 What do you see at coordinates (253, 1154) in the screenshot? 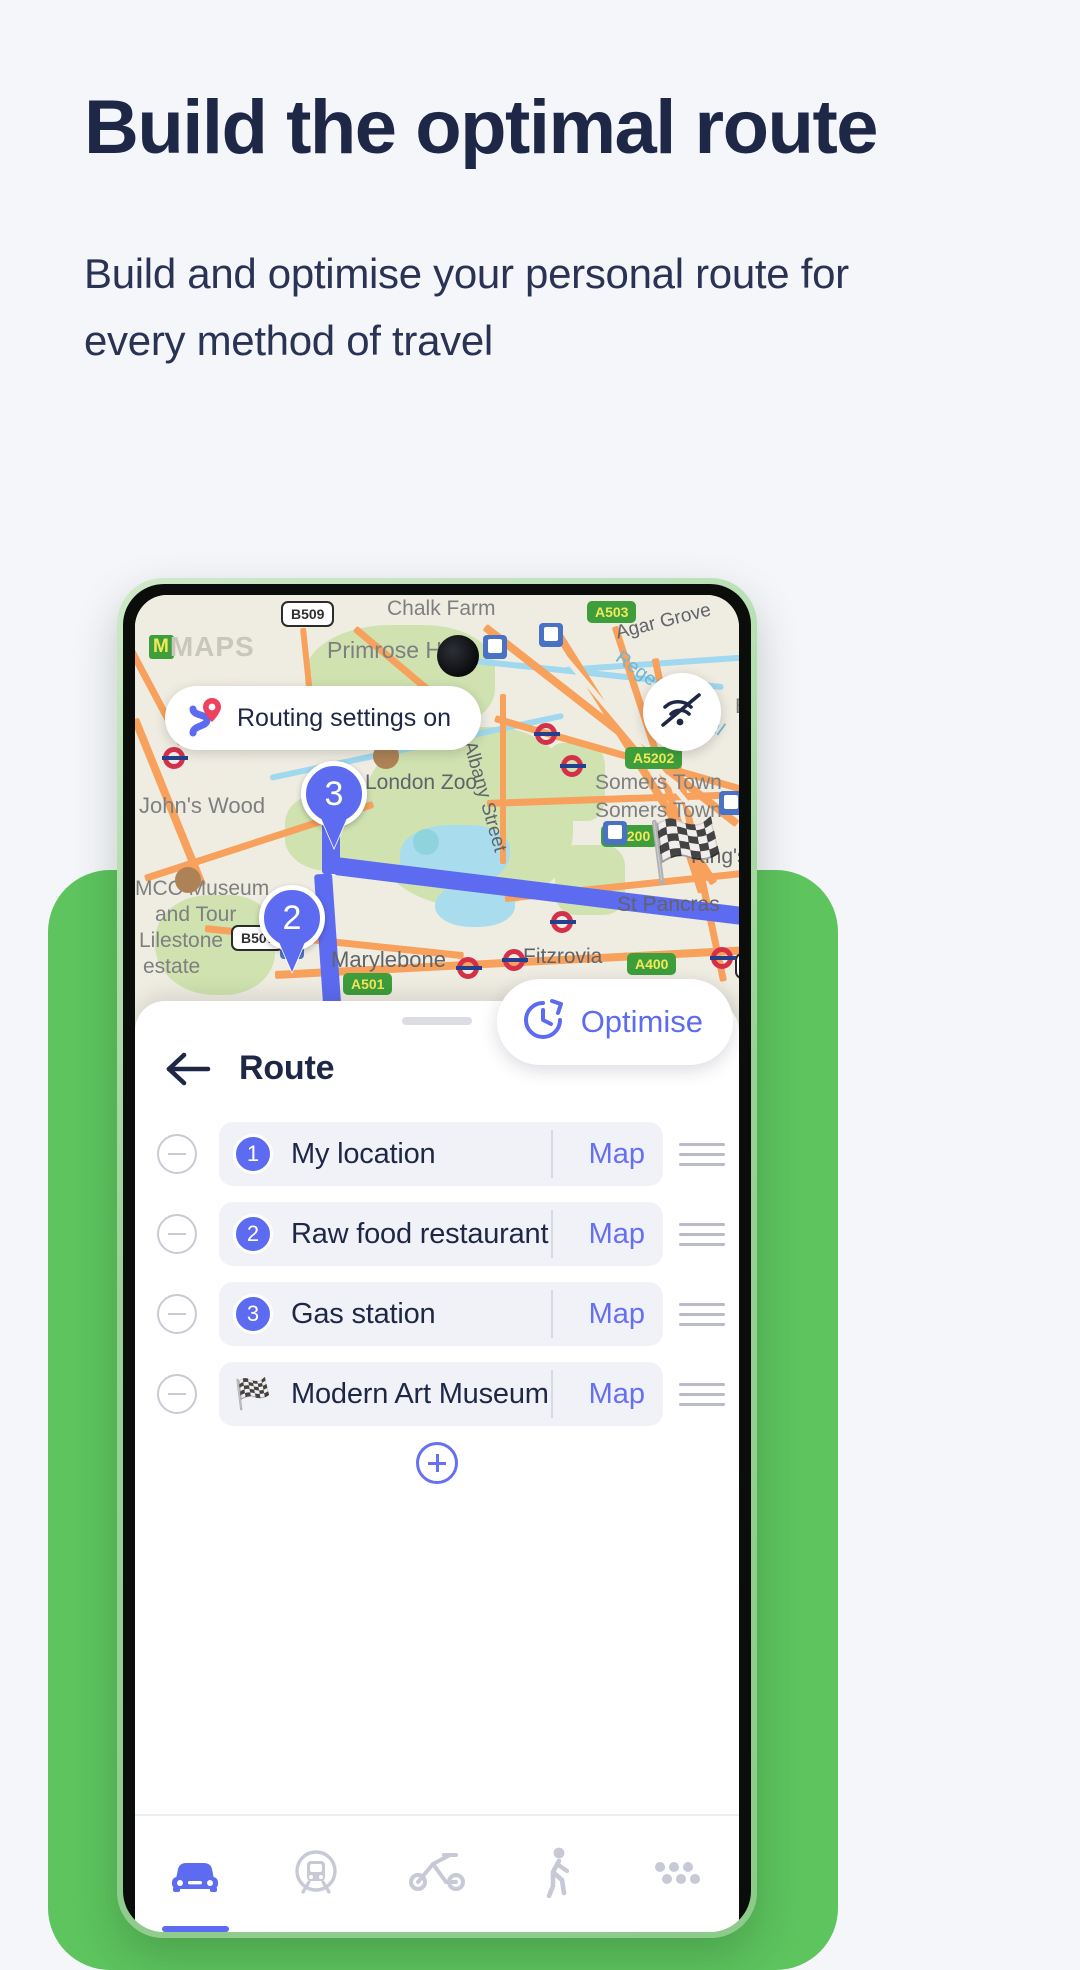
I see `stop-badge: 1` at bounding box center [253, 1154].